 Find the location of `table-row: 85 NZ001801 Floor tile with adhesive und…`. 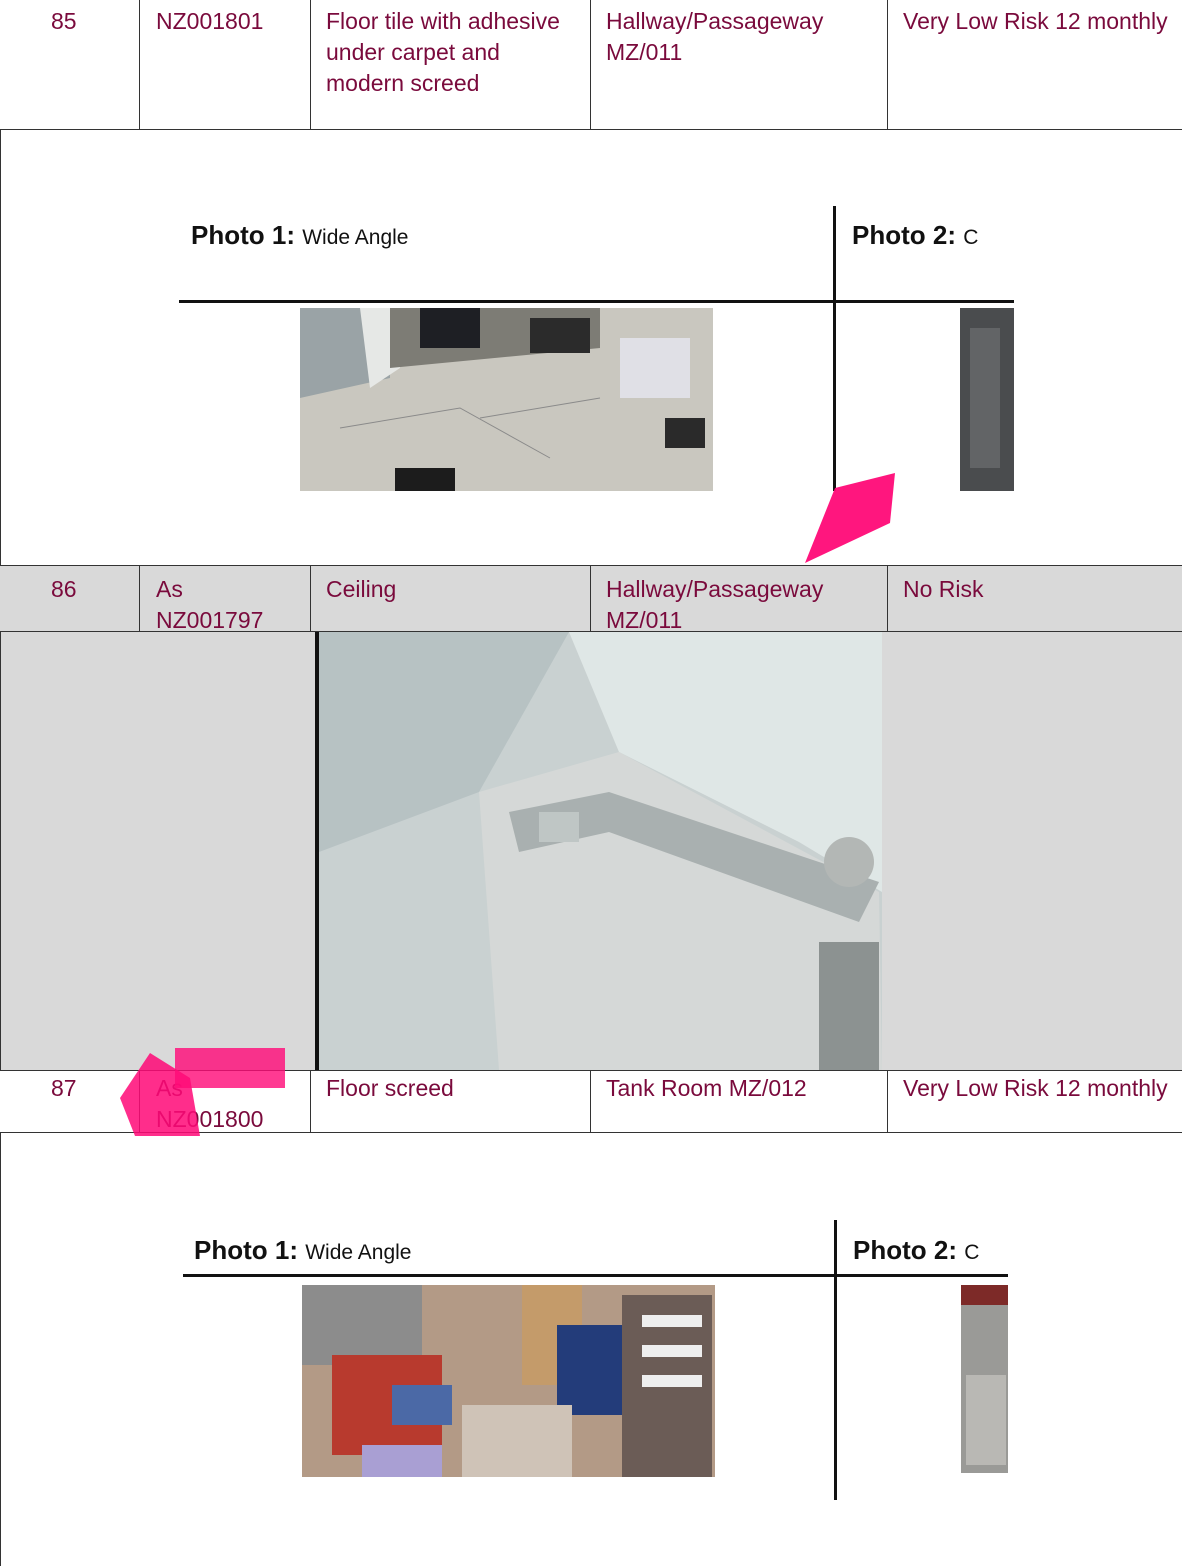

table-row: 85 NZ001801 Floor tile with adhesive und… is located at coordinates (591, 65).